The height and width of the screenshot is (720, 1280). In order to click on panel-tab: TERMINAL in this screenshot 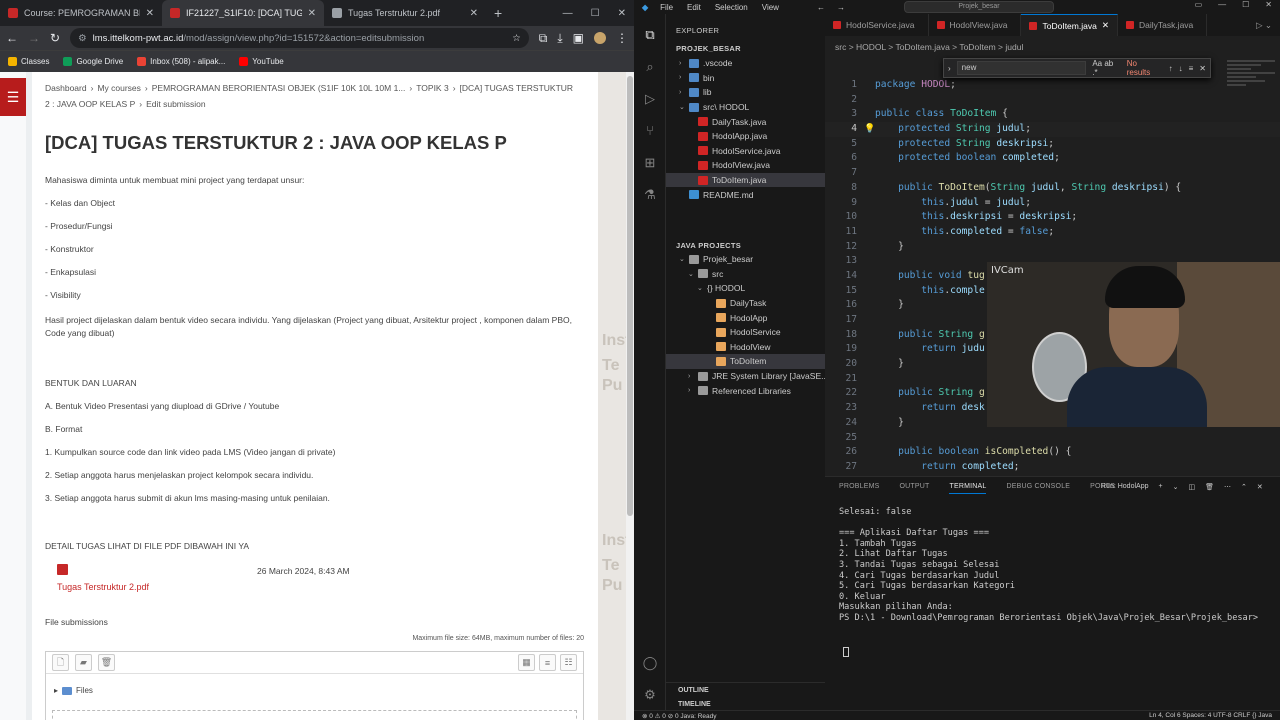, I will do `click(968, 488)`.